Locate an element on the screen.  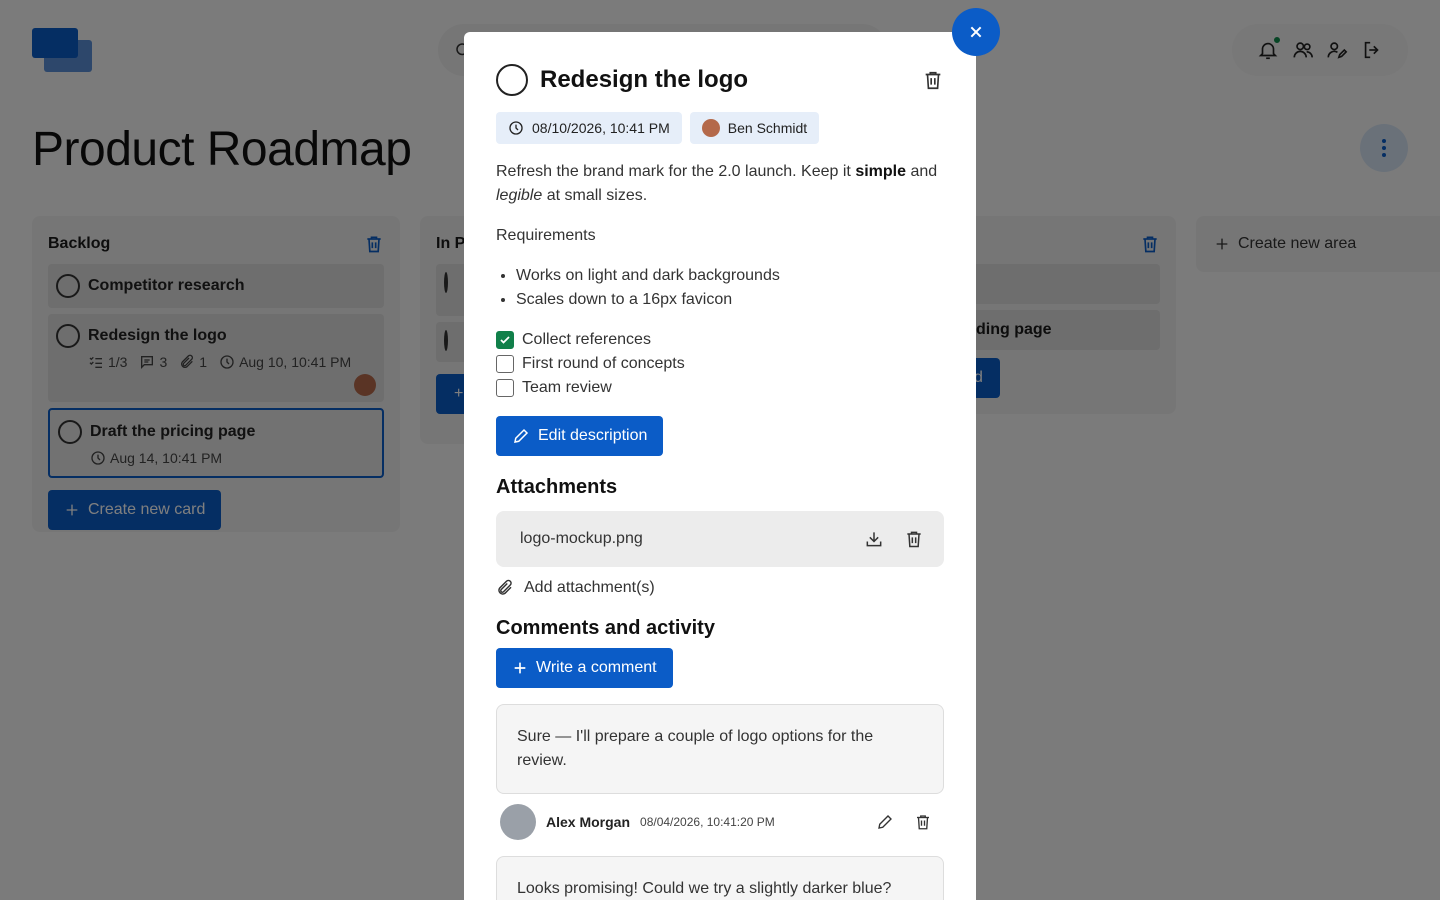
paperclip-icon is located at coordinates (505, 588).